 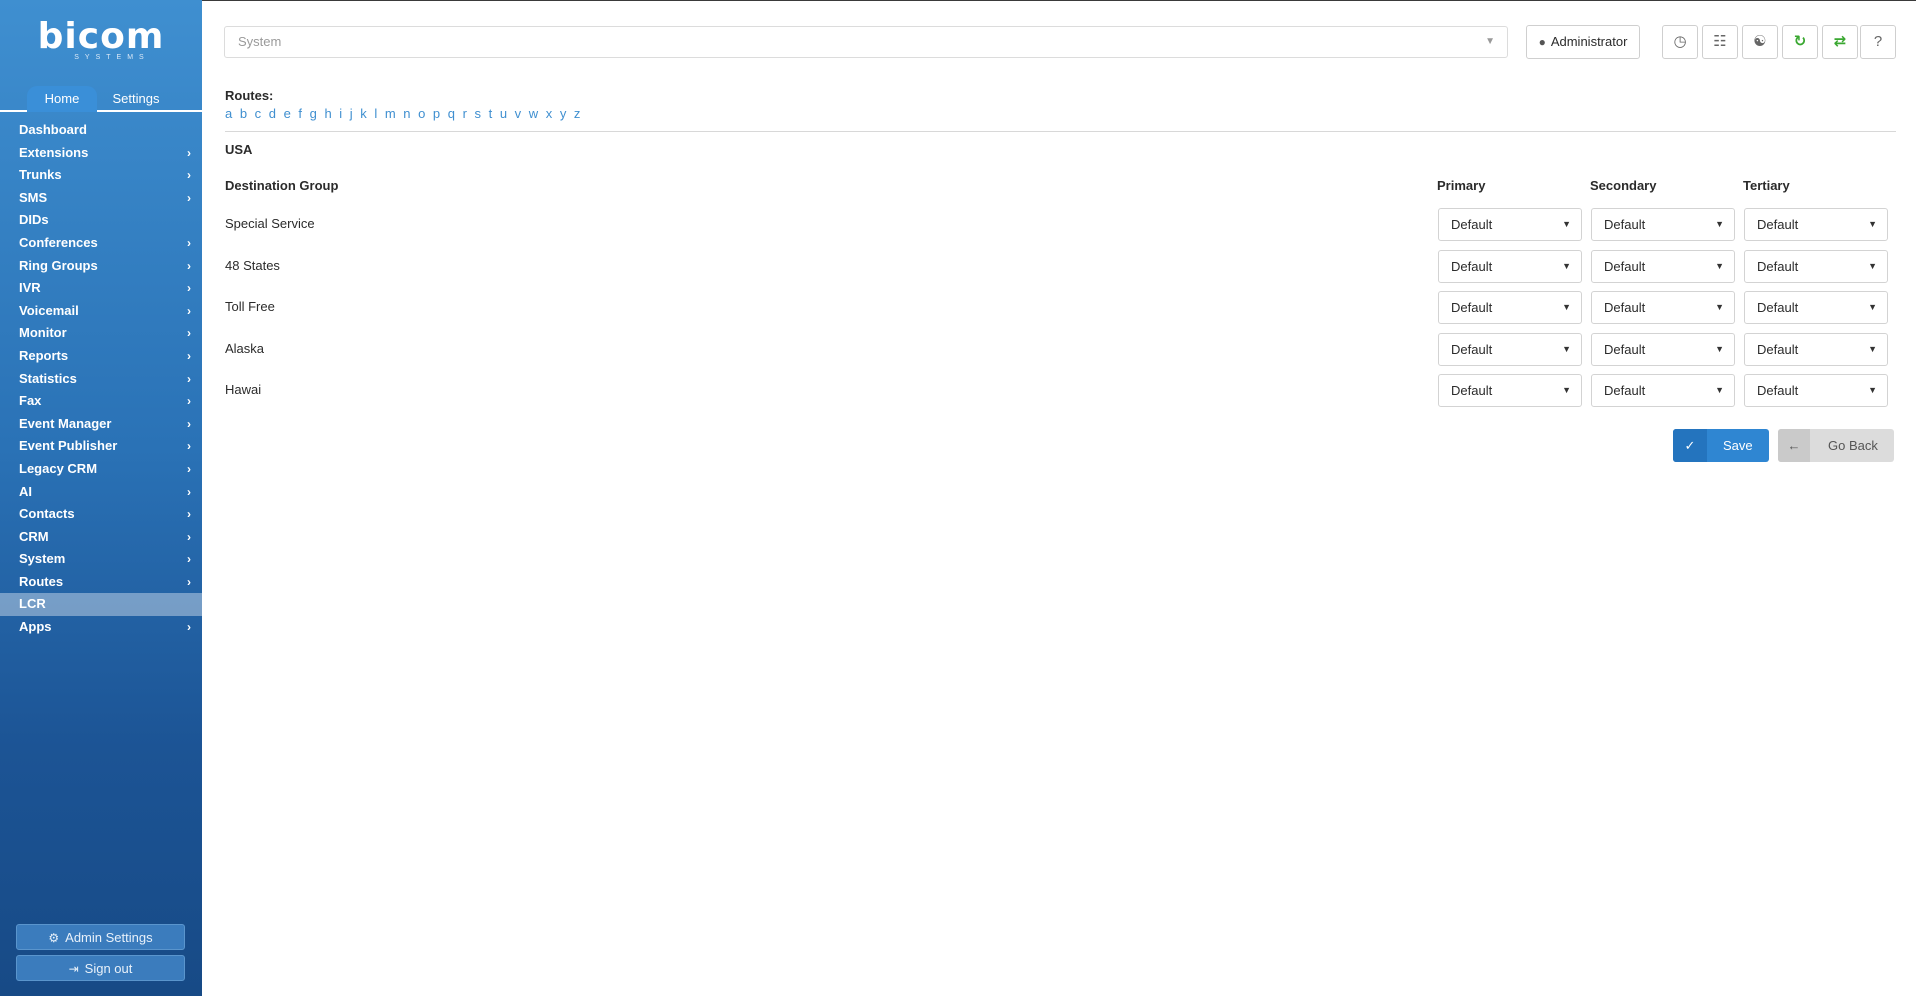 What do you see at coordinates (287, 113) in the screenshot?
I see `letter-link-e: e` at bounding box center [287, 113].